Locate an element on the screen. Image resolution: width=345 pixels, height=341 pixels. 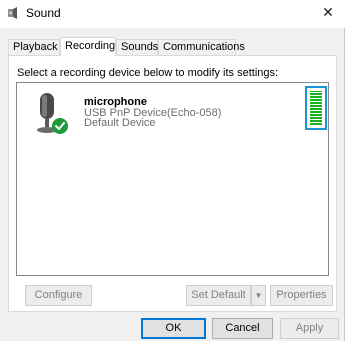
configure-button: Configure is located at coordinates (58, 295).